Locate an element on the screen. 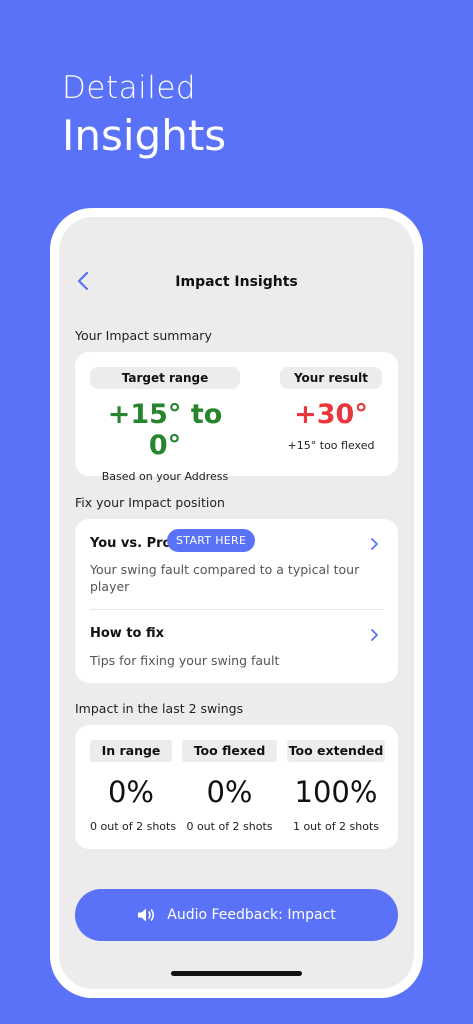 Image resolution: width=473 pixels, height=1024 pixels. promo-line-2: Insights is located at coordinates (144, 135).